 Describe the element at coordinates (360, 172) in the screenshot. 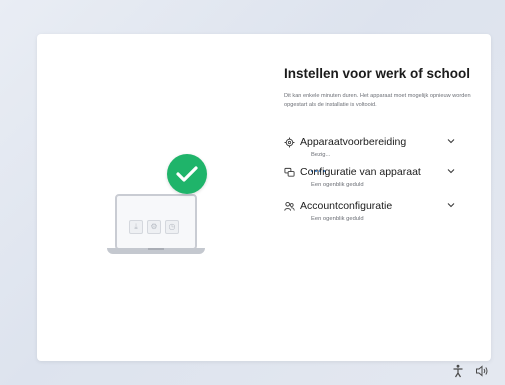

I see `step-label: Configuratie van apparaat` at that location.